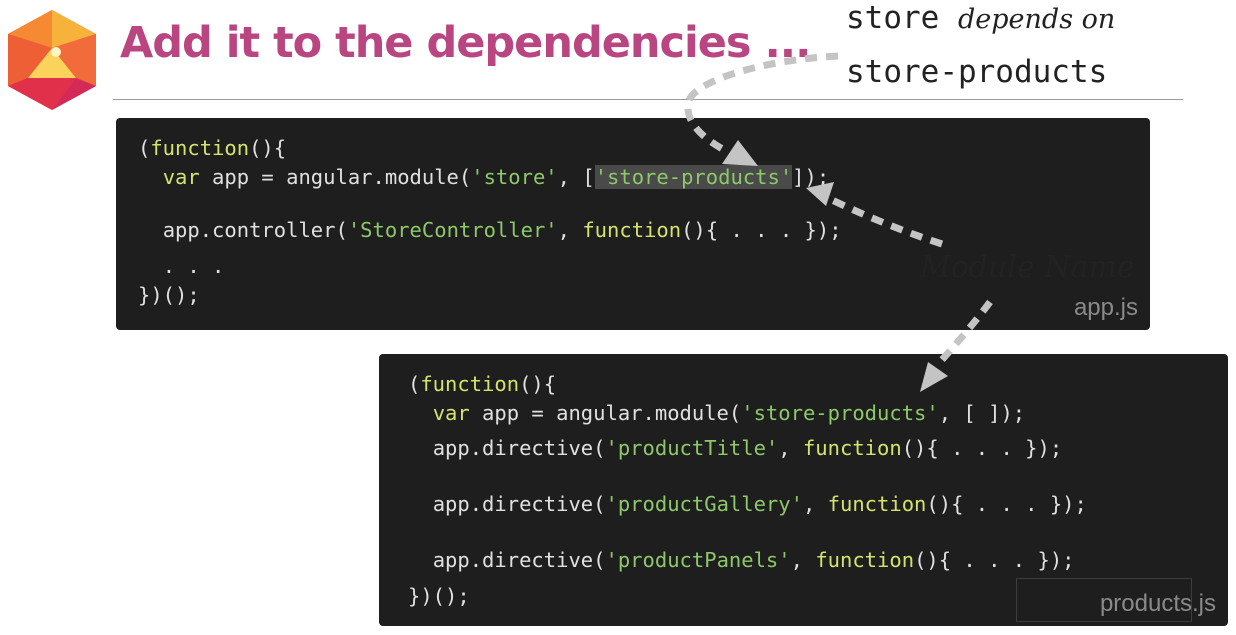 The height and width of the screenshot is (635, 1236). I want to click on title-divider, so click(648, 99).